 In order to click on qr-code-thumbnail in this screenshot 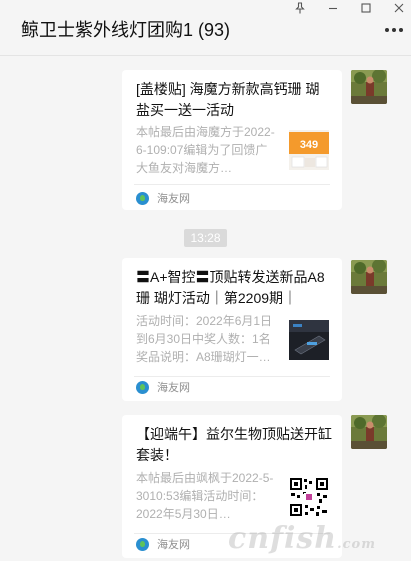, I will do `click(309, 497)`.